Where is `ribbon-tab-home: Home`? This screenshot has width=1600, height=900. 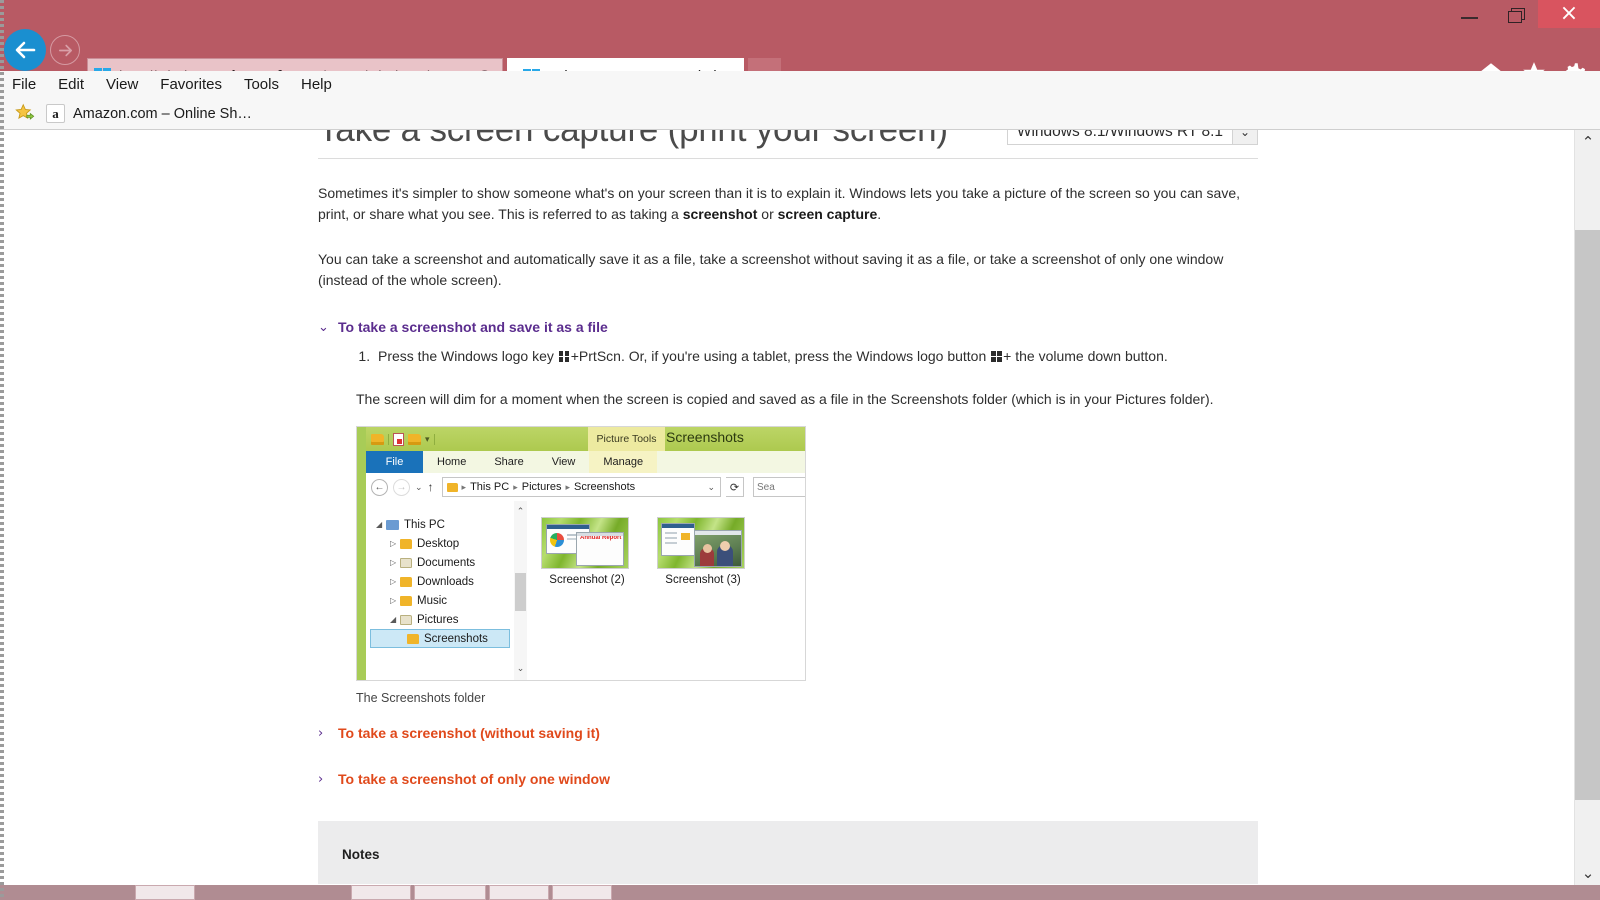 ribbon-tab-home: Home is located at coordinates (451, 462).